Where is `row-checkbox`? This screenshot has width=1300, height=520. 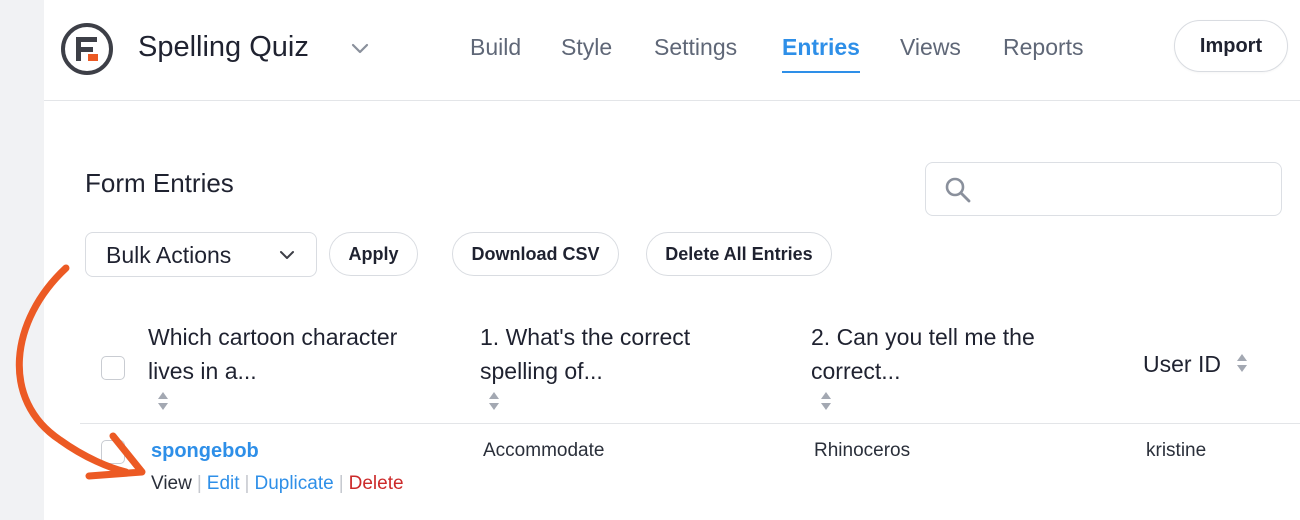 row-checkbox is located at coordinates (113, 452).